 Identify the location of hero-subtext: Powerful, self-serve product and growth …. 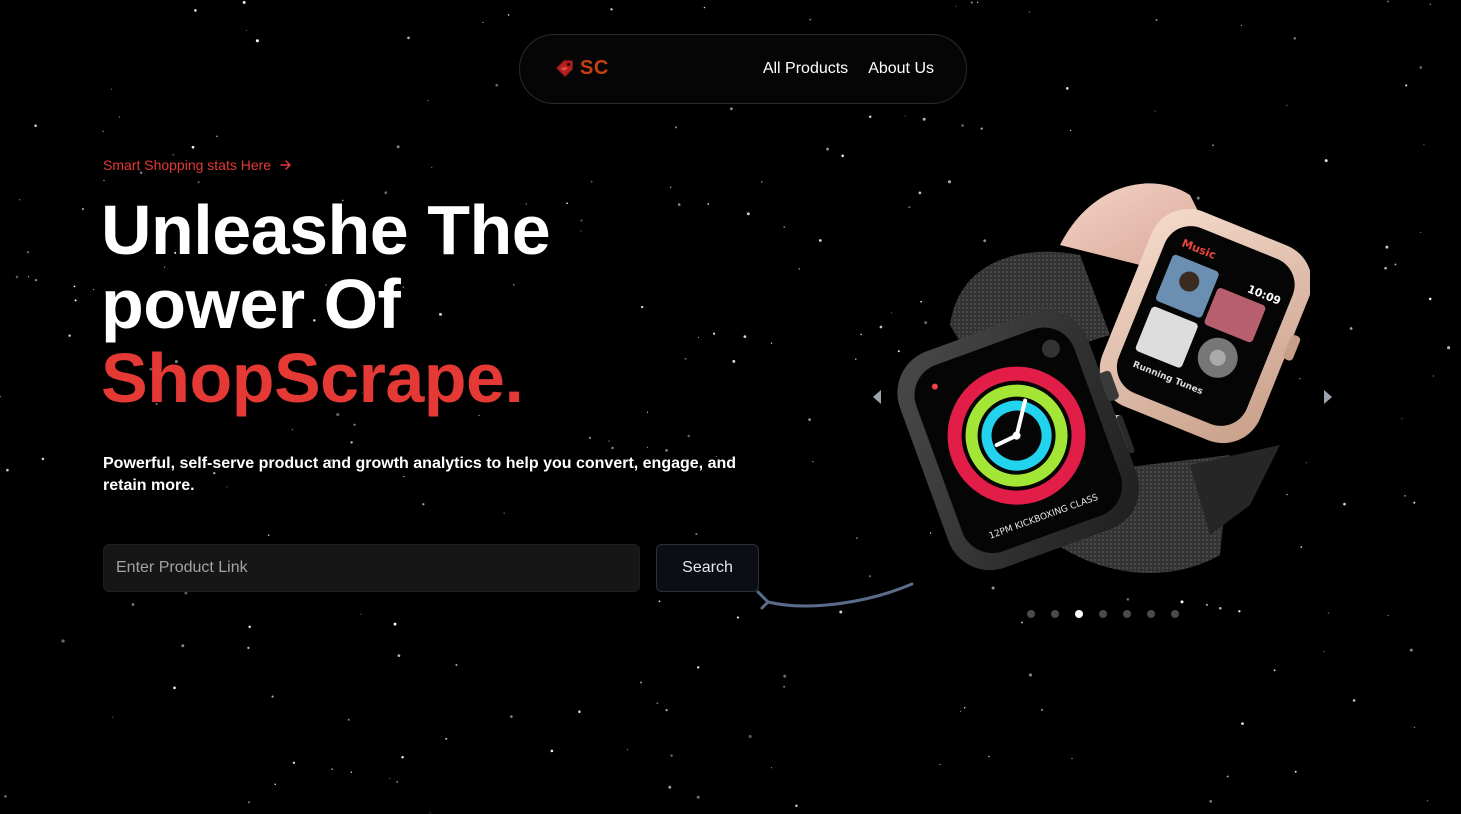
(420, 474).